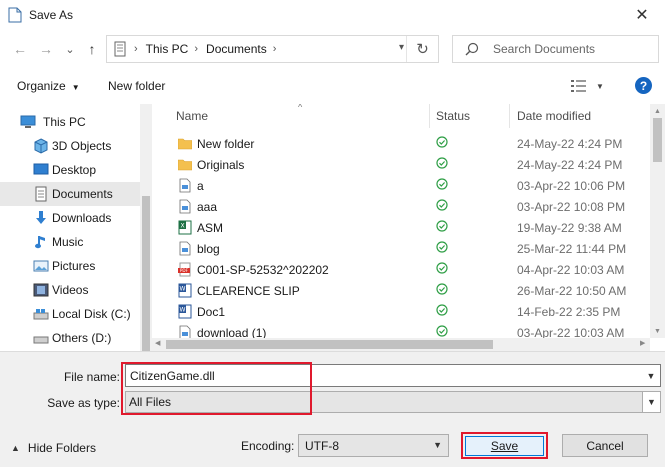 The width and height of the screenshot is (665, 467). What do you see at coordinates (236, 49) in the screenshot?
I see `breadcrumb-documents: Documents` at bounding box center [236, 49].